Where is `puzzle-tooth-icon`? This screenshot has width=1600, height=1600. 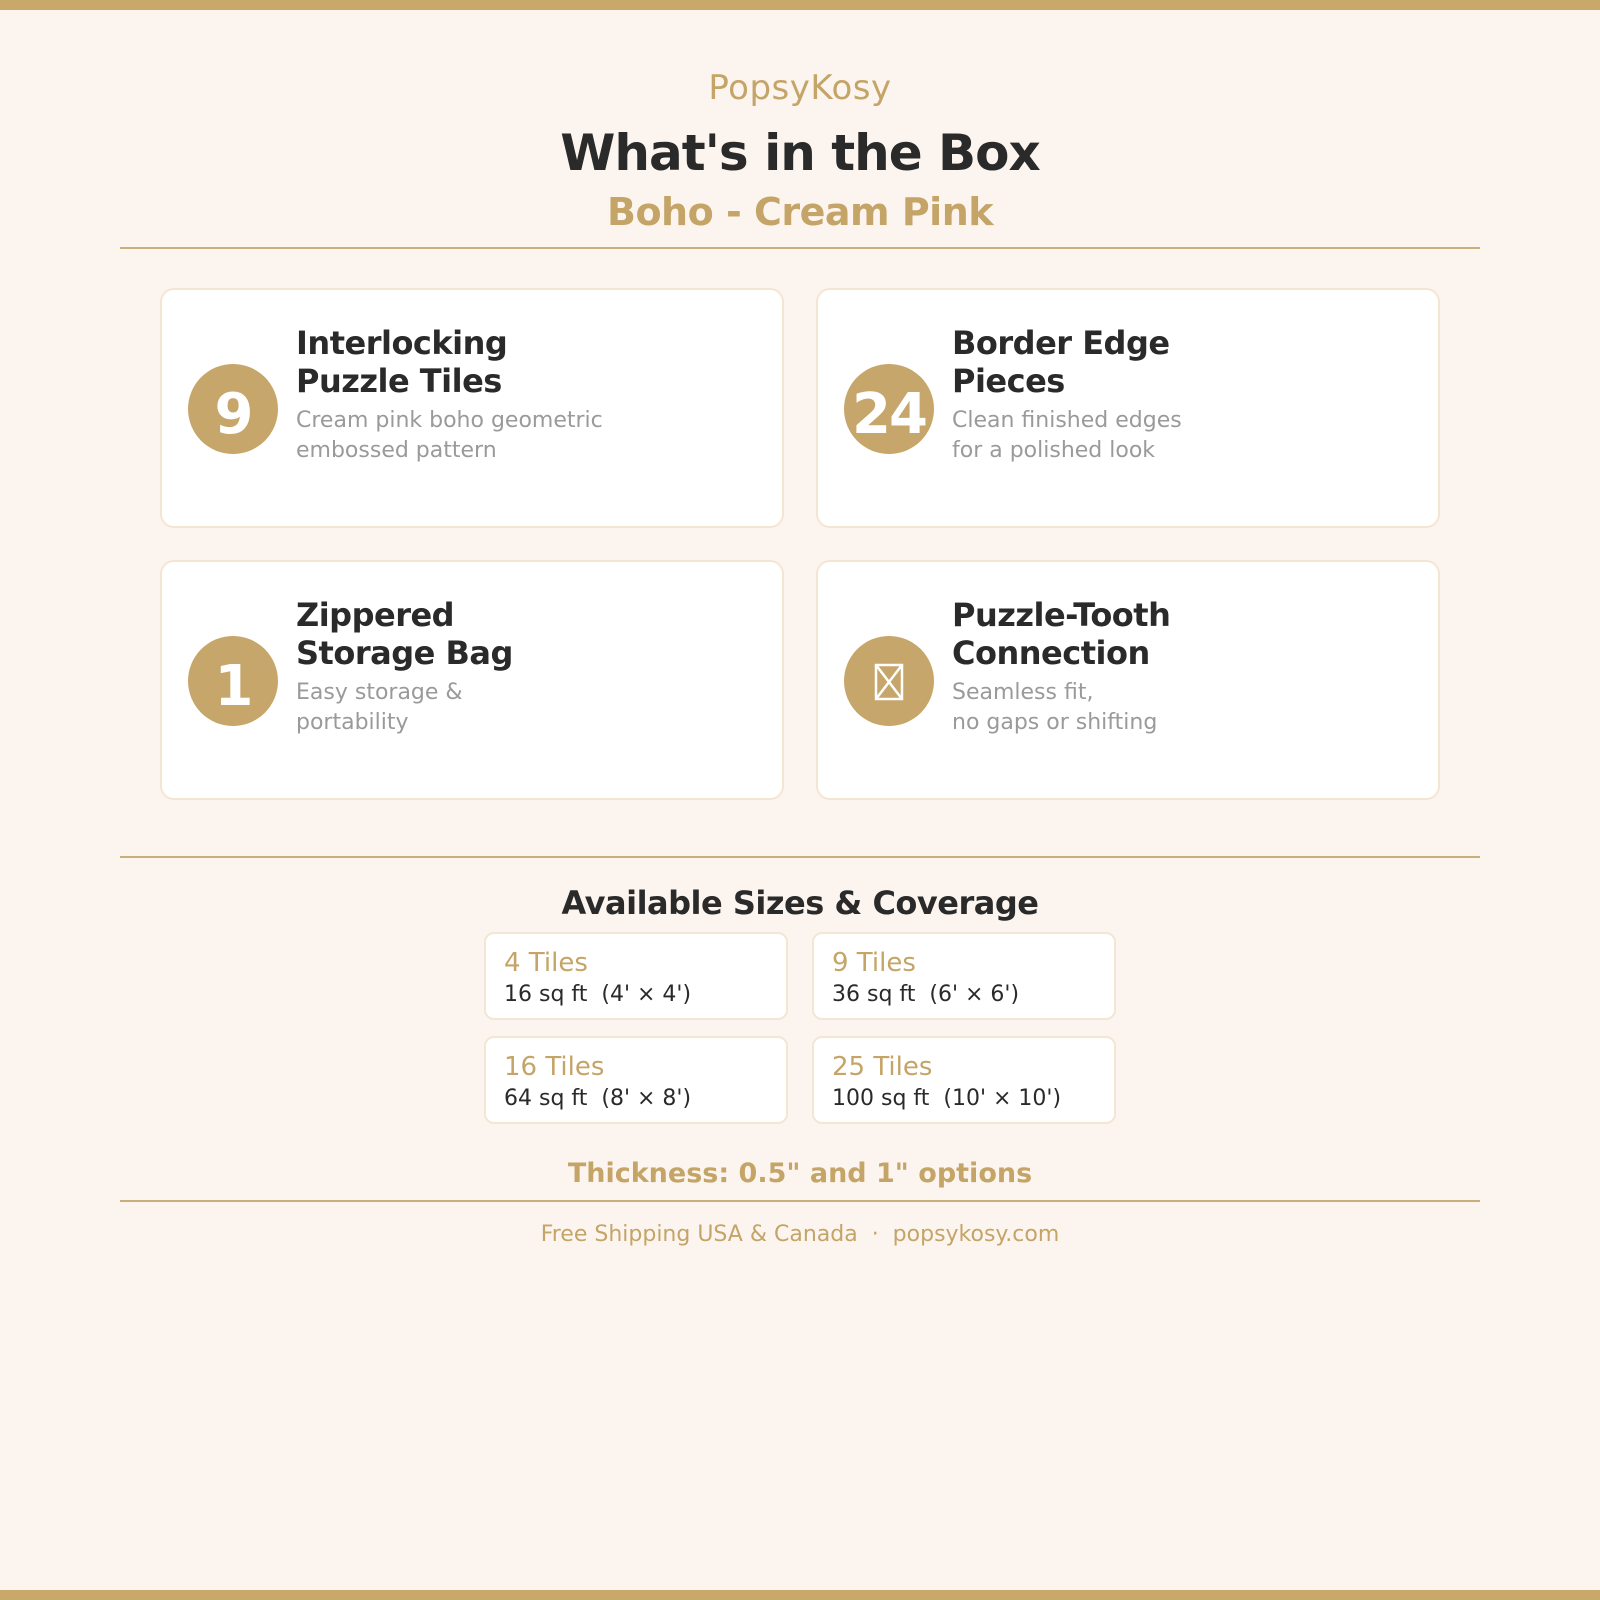 puzzle-tooth-icon is located at coordinates (889, 681).